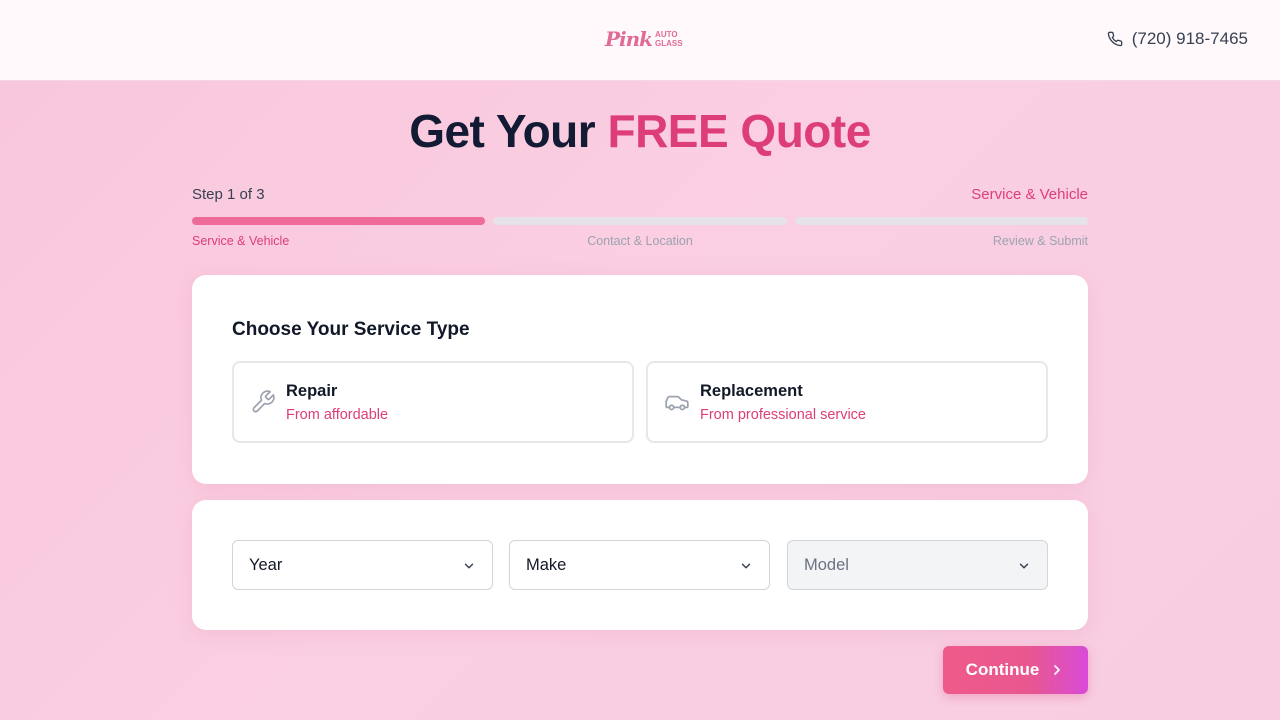 This screenshot has width=1280, height=720. What do you see at coordinates (337, 415) in the screenshot?
I see `repair-subtitle: From affordable` at bounding box center [337, 415].